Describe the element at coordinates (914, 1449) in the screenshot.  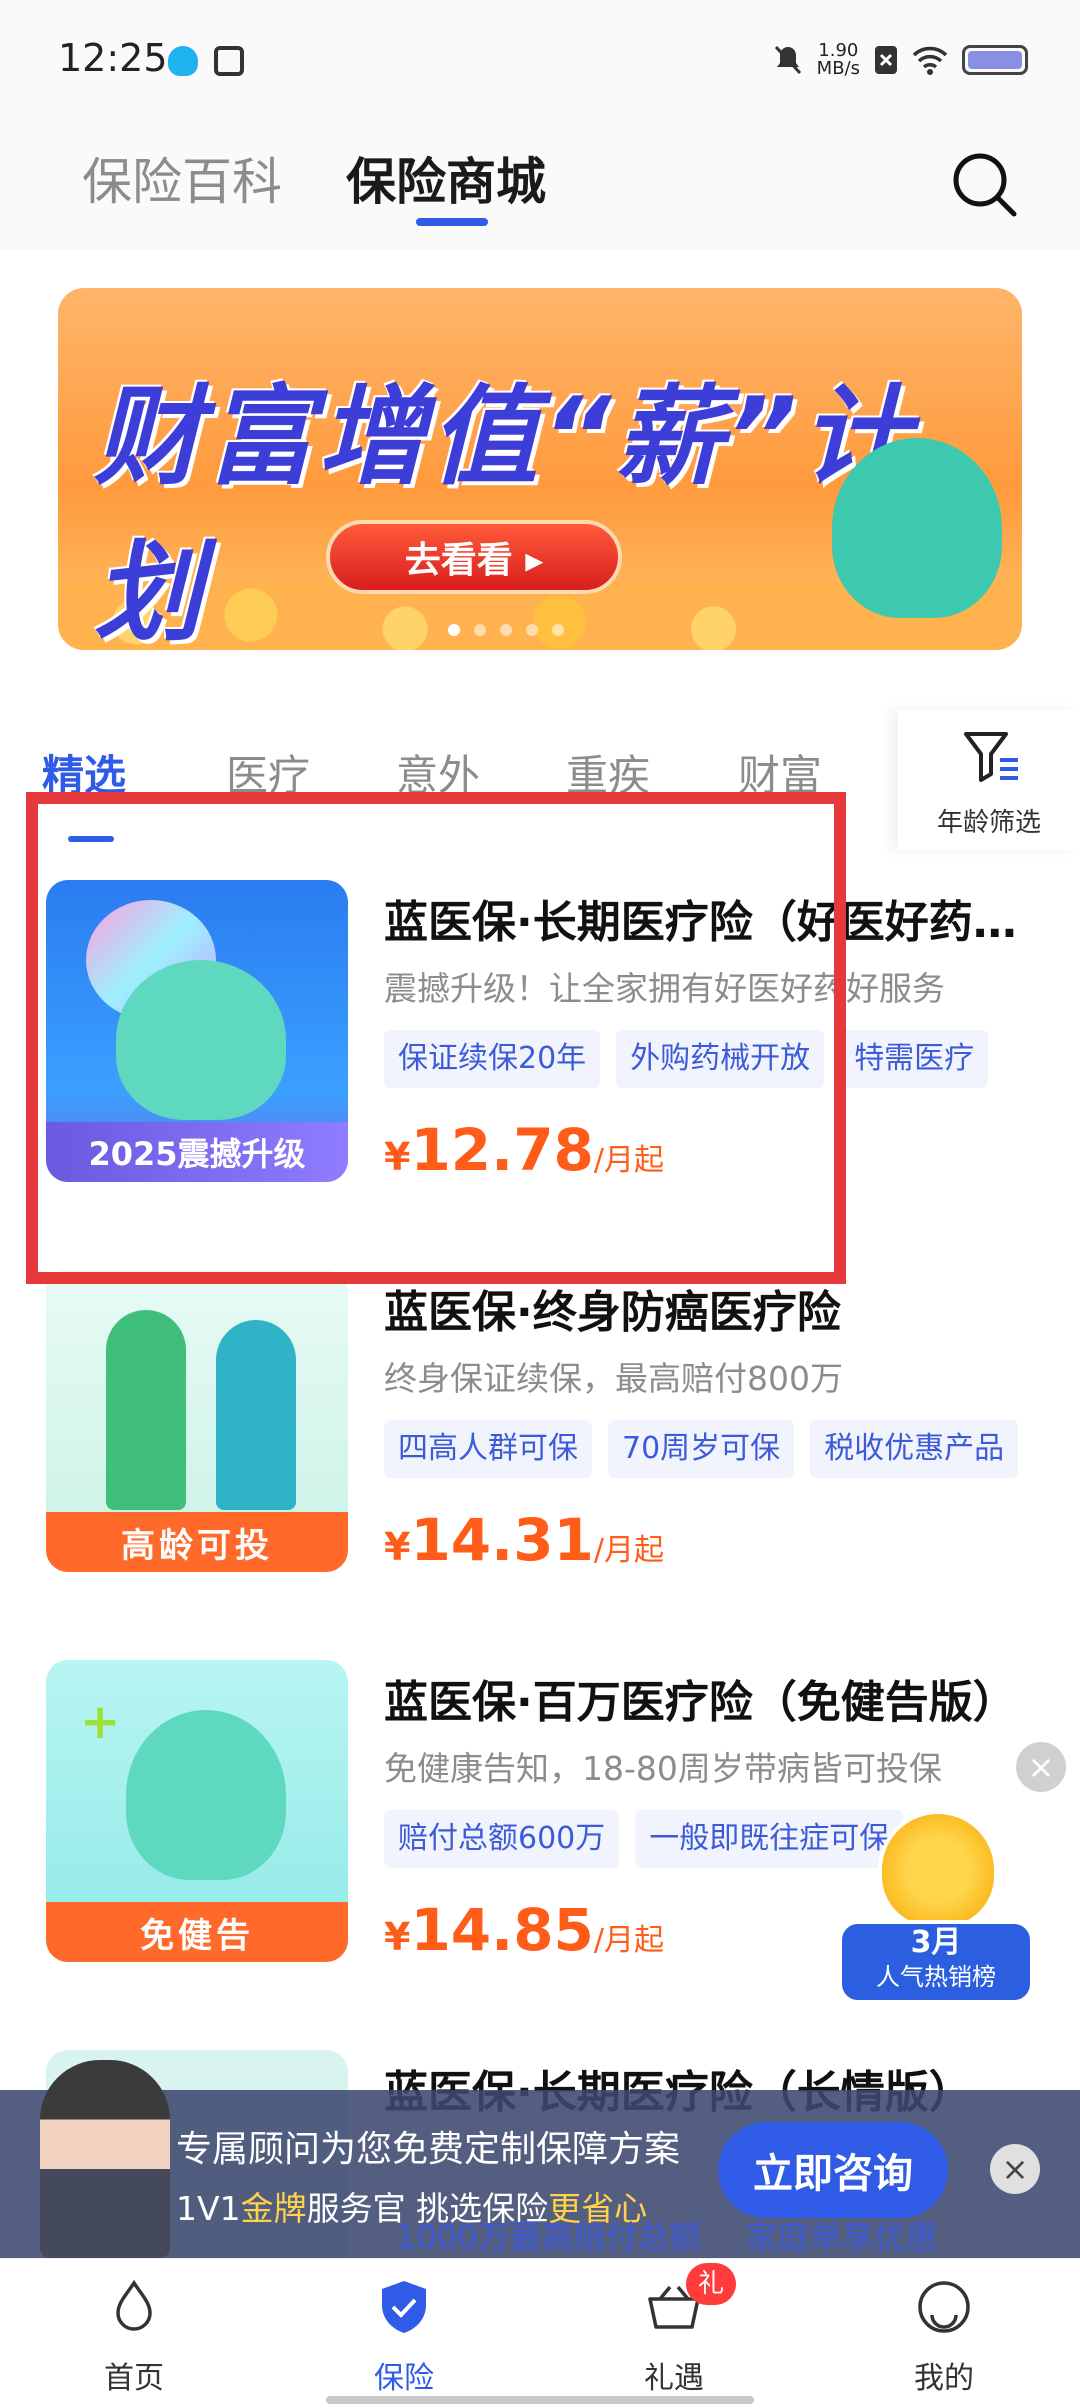
I see `product-tag: 税收优惠产品` at that location.